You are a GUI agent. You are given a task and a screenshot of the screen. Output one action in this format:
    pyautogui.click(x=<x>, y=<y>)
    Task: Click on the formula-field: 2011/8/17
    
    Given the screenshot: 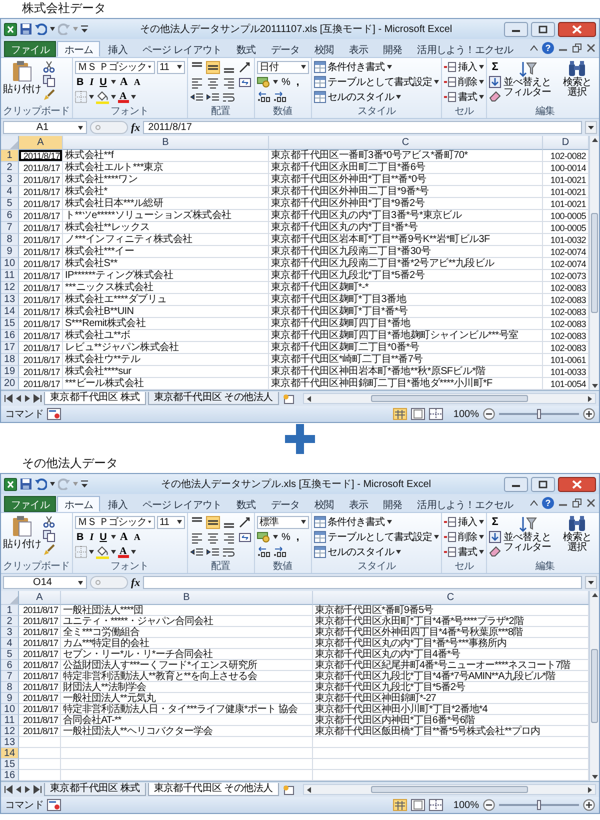 What is the action you would take?
    pyautogui.click(x=362, y=127)
    